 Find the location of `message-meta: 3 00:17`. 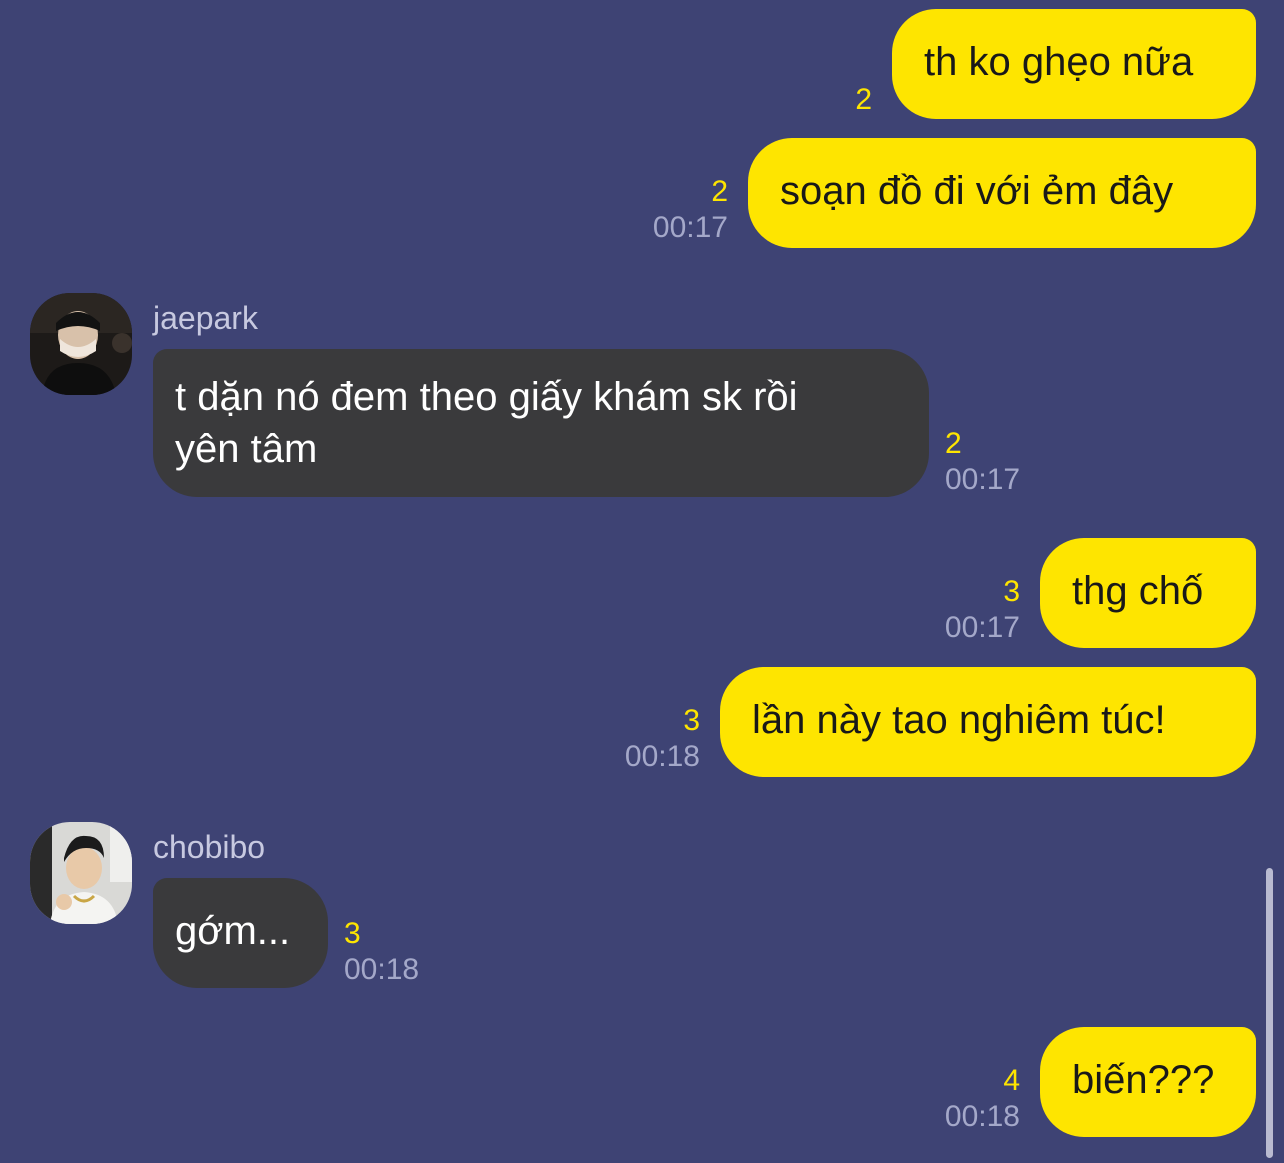

message-meta: 3 00:17 is located at coordinates (970, 610).